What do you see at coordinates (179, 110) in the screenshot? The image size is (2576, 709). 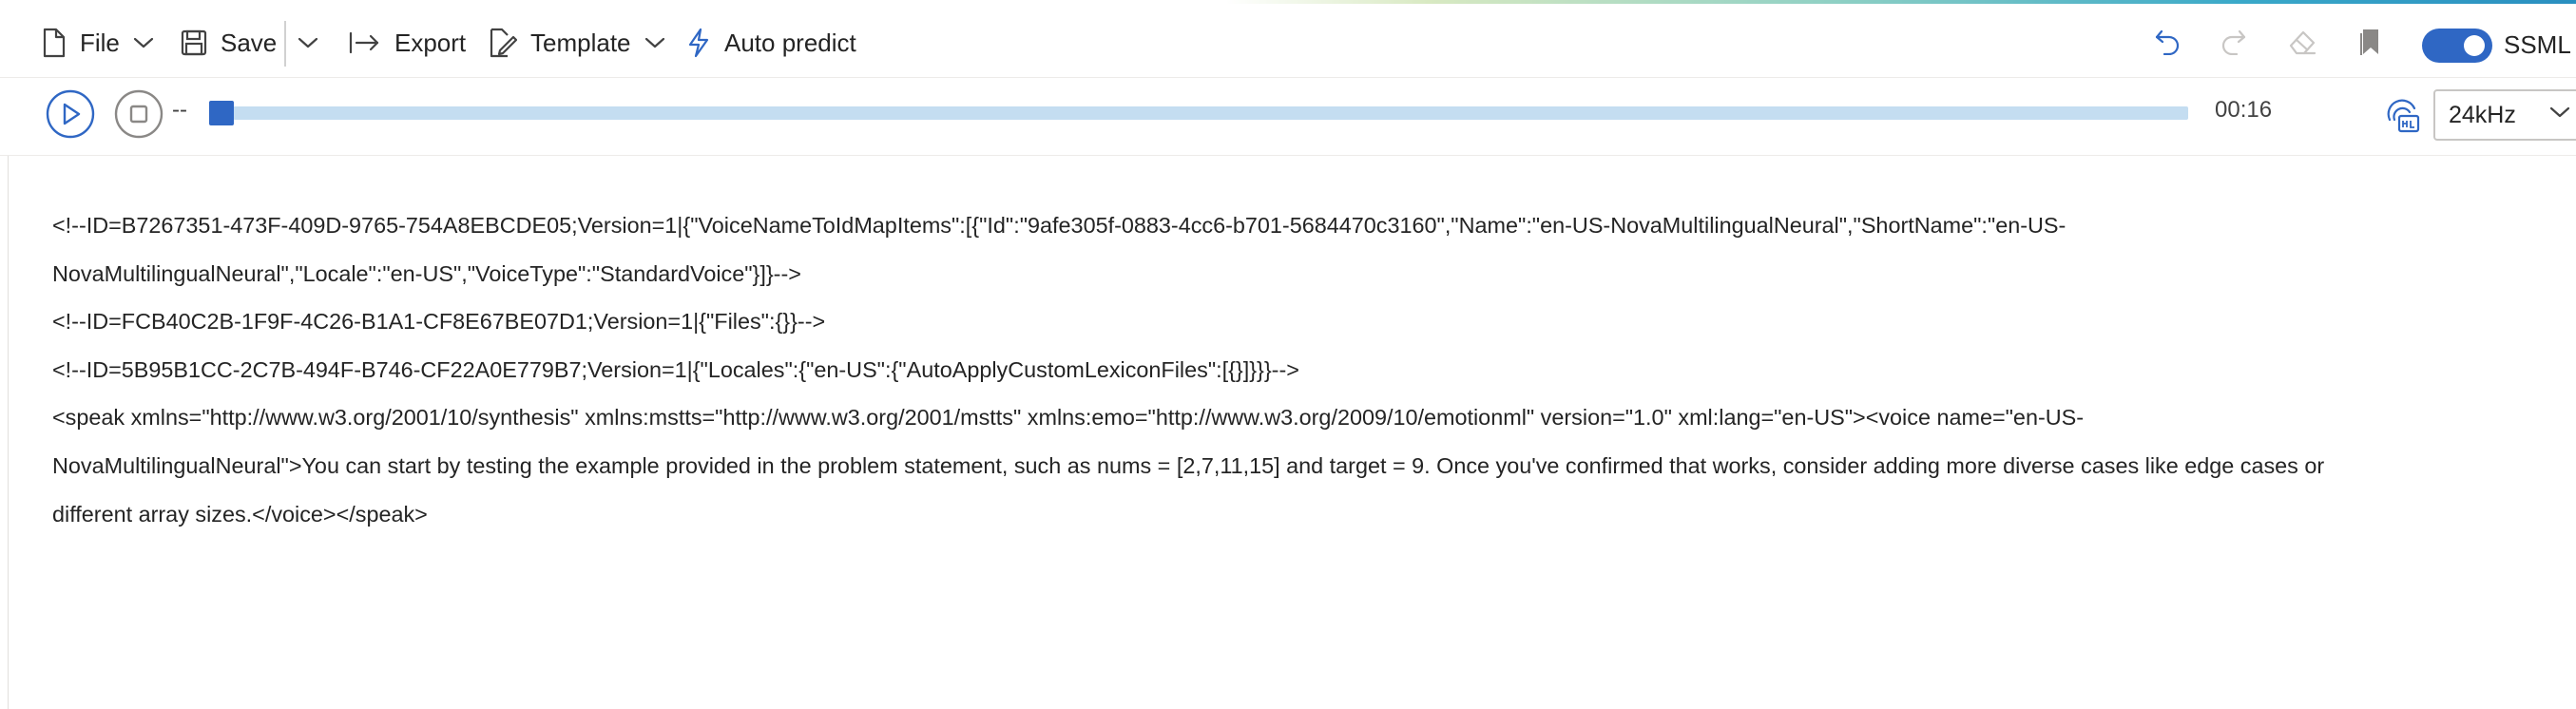 I see `current-time: --` at bounding box center [179, 110].